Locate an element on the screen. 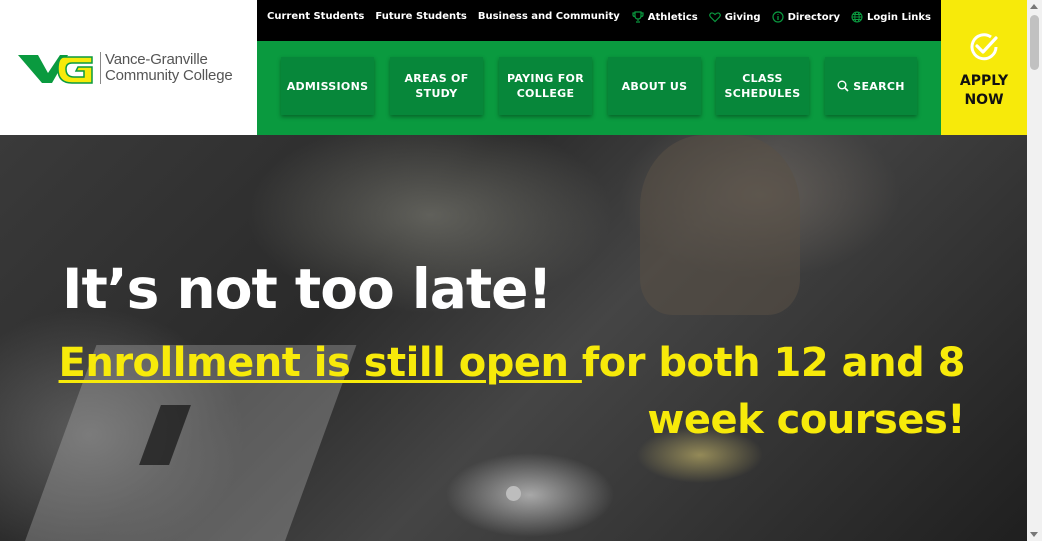 Image resolution: width=1042 pixels, height=541 pixels. search-icon is located at coordinates (843, 86).